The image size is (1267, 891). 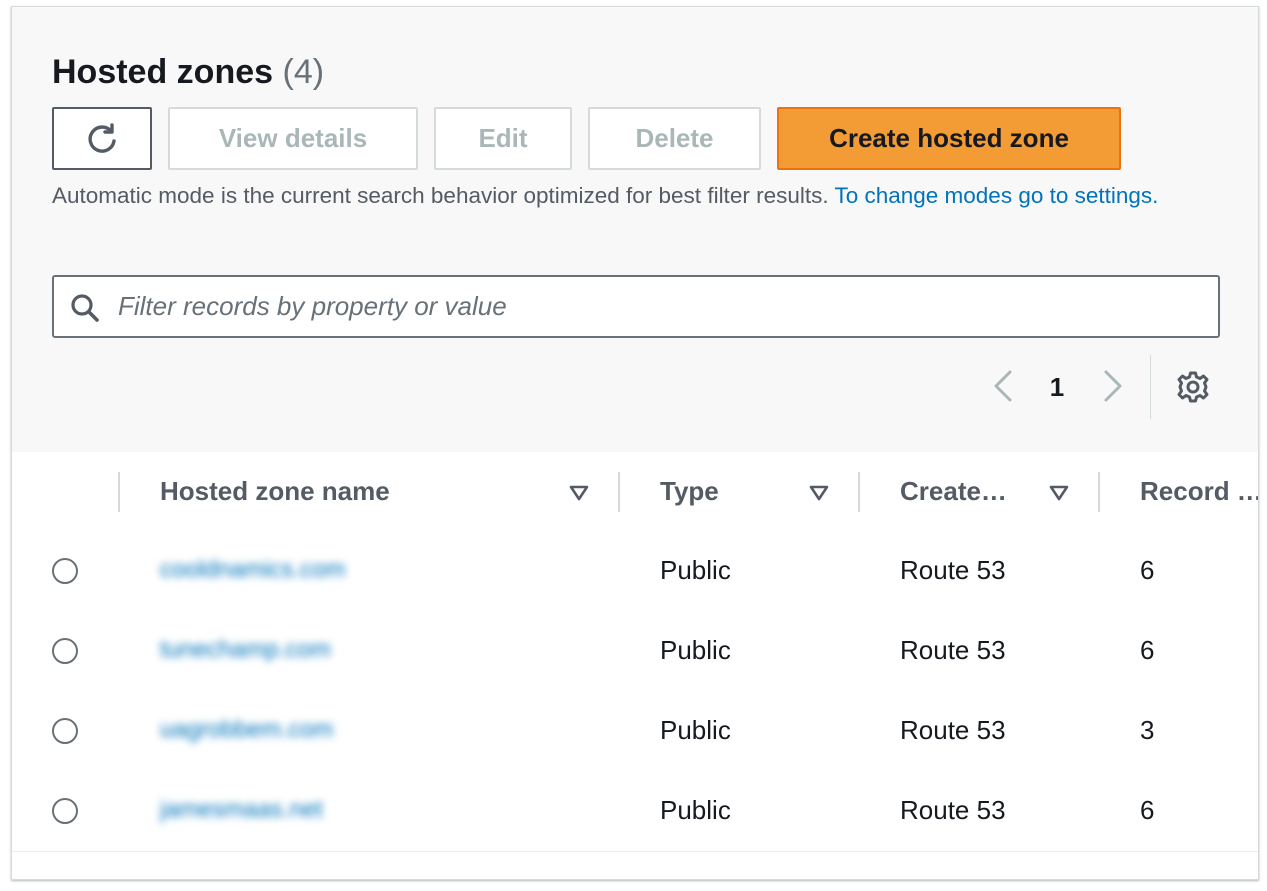 I want to click on page-title: Hosted zones (4), so click(x=188, y=72).